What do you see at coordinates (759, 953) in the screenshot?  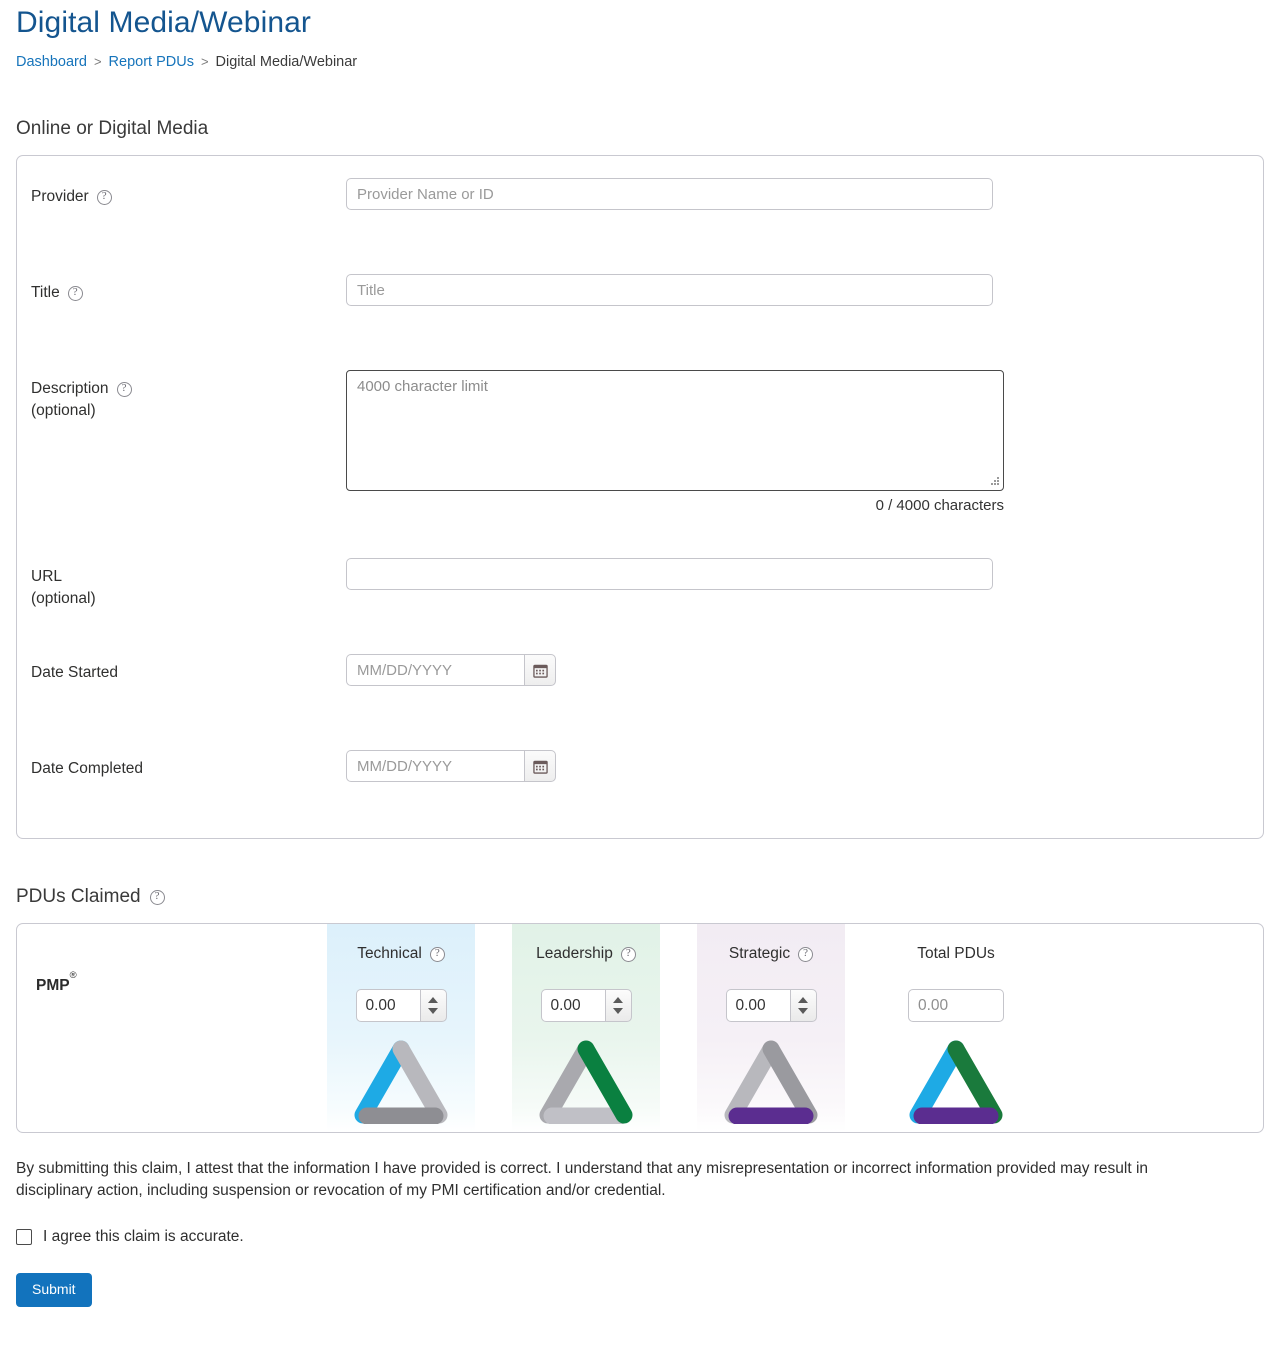 I see `strategic-label: Strategic` at bounding box center [759, 953].